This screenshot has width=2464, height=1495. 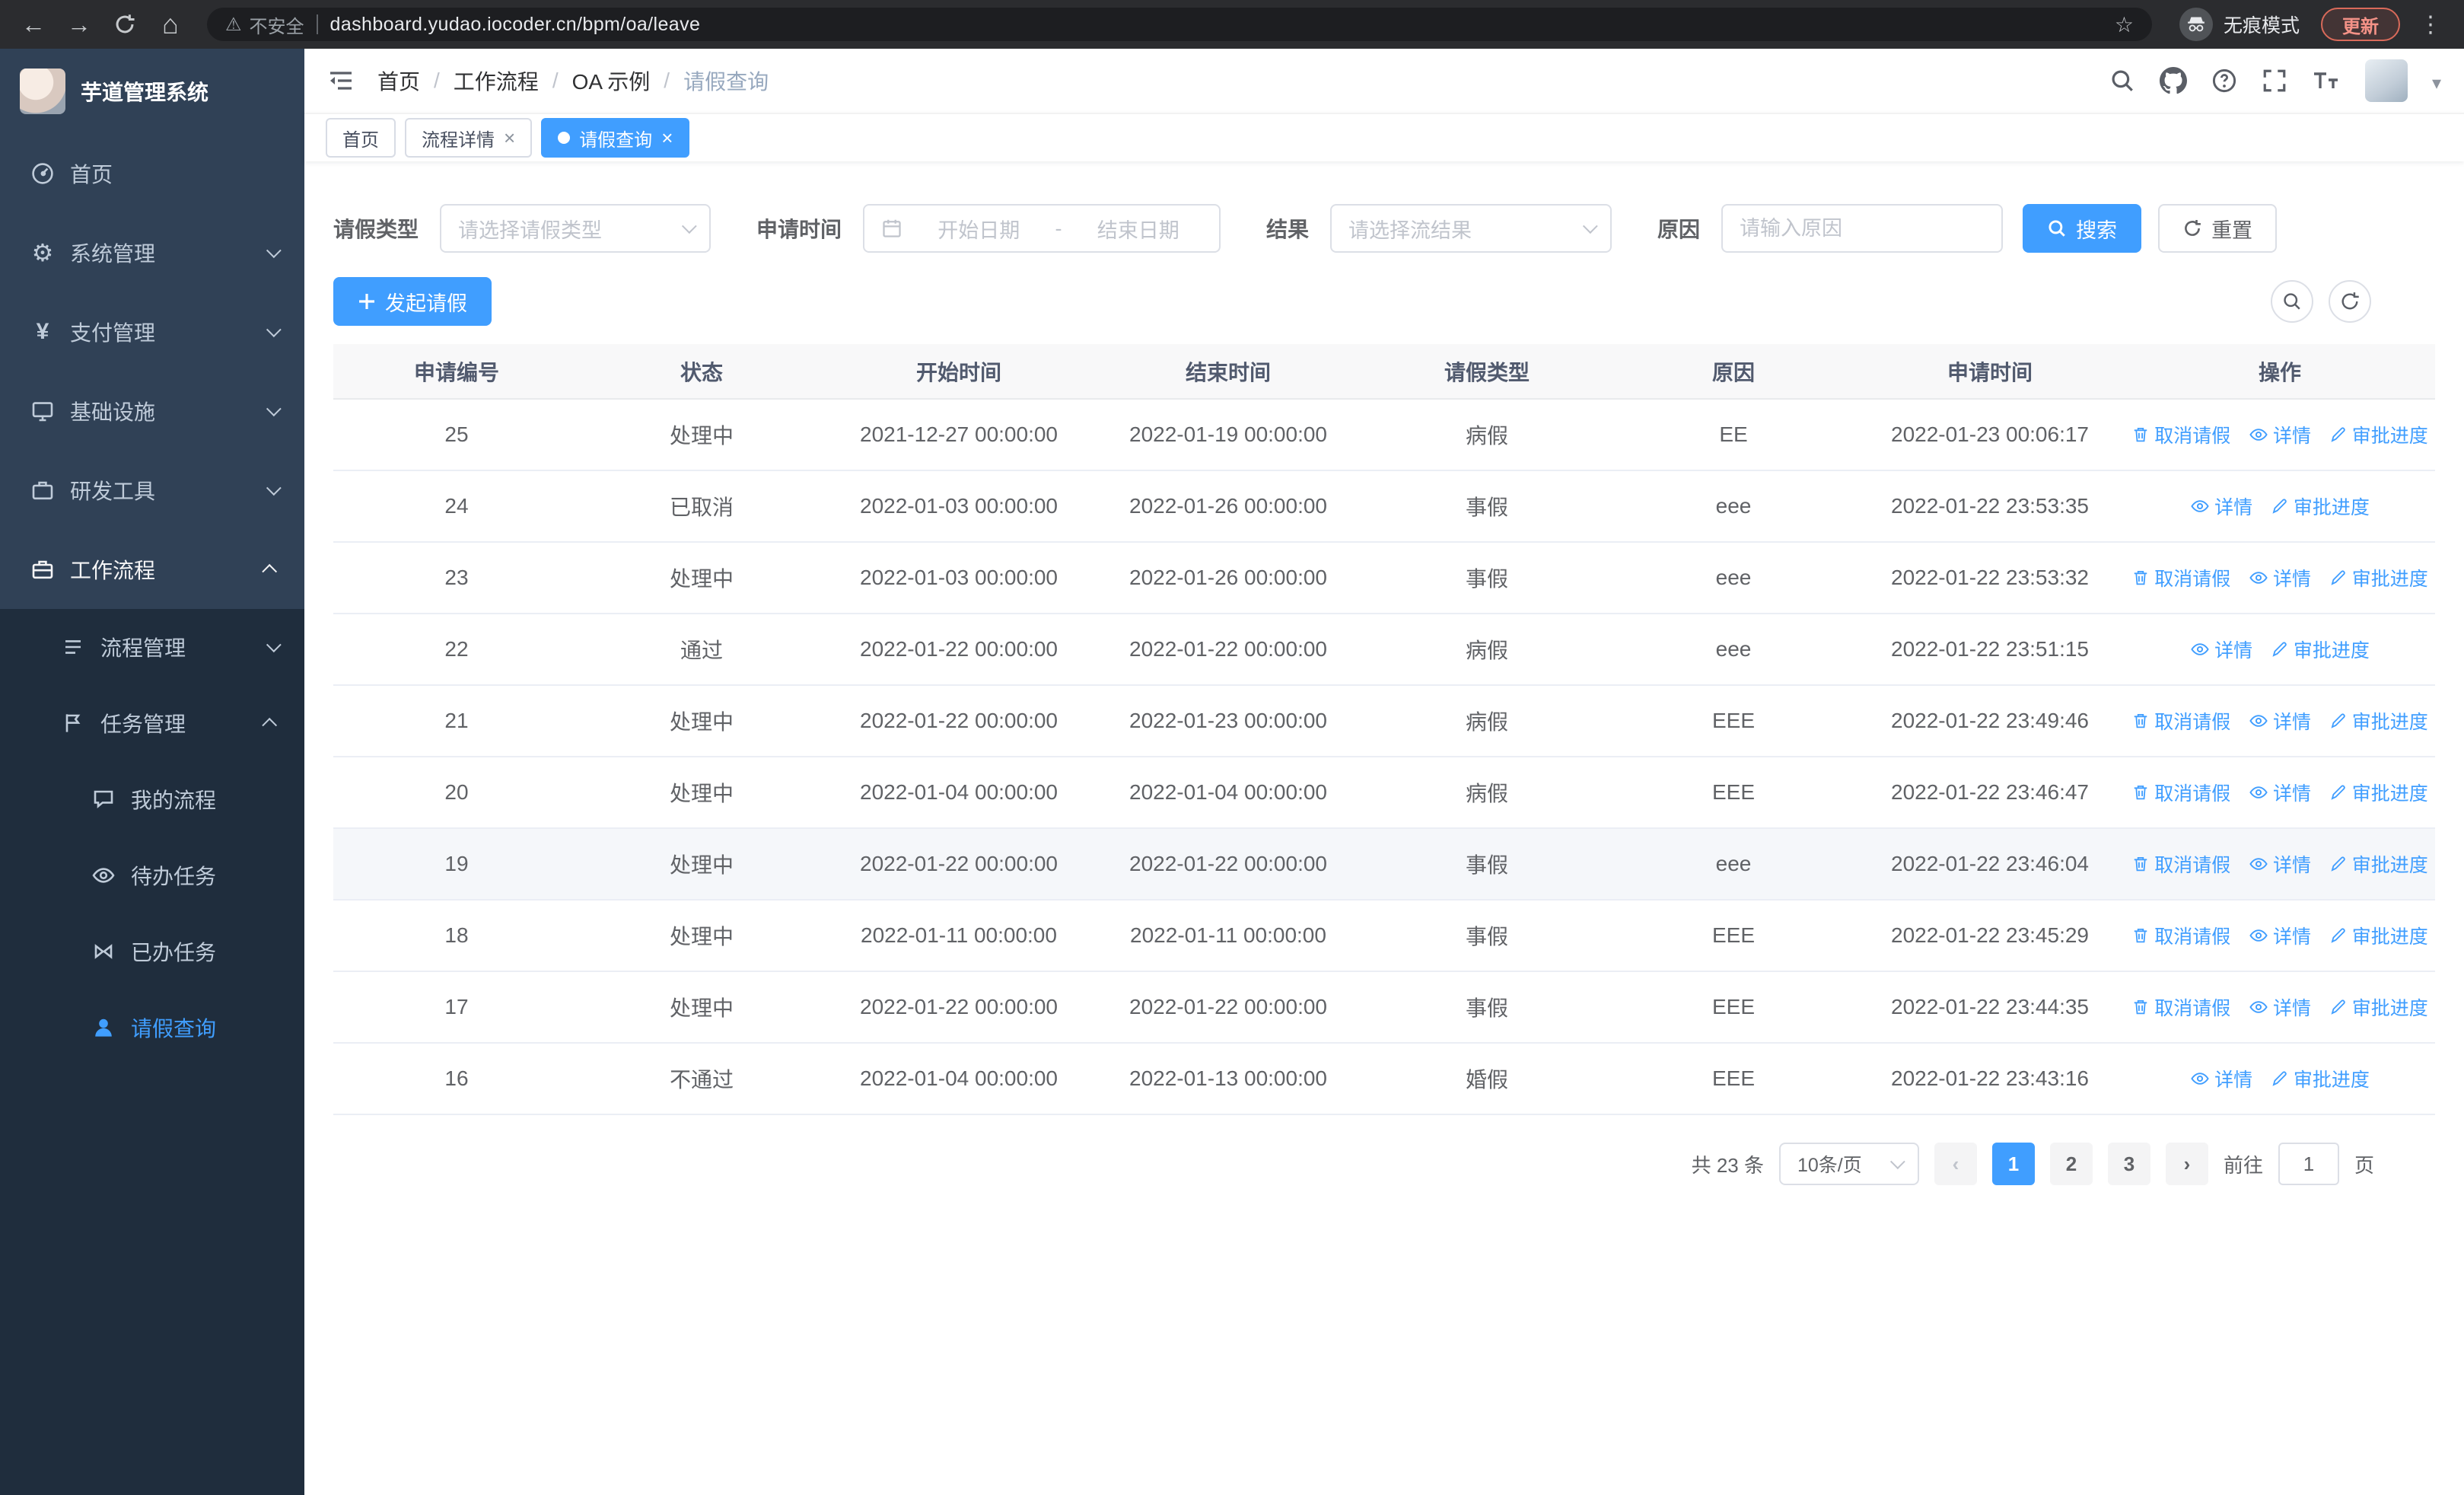 What do you see at coordinates (1733, 721) in the screenshot?
I see `cell-reason: EEE` at bounding box center [1733, 721].